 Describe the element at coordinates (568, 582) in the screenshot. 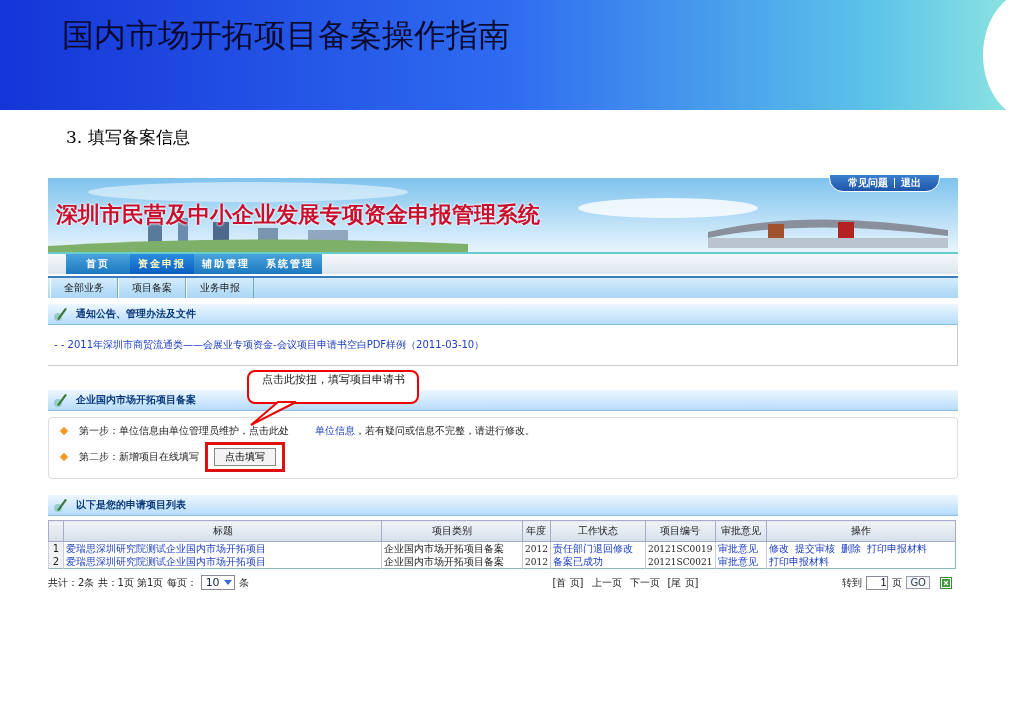

I see `pager-link: [首 页]` at that location.